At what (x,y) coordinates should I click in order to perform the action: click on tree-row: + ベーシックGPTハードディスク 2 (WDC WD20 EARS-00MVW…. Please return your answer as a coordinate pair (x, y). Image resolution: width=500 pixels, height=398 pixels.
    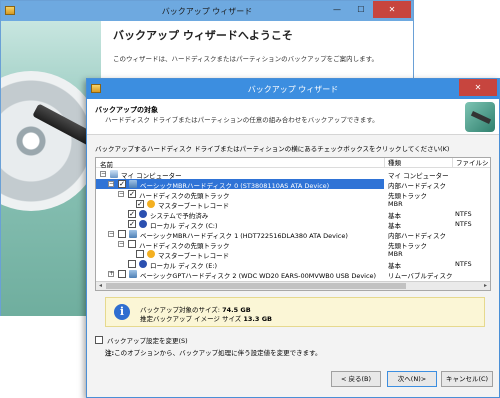
    Looking at the image, I should click on (286, 274).